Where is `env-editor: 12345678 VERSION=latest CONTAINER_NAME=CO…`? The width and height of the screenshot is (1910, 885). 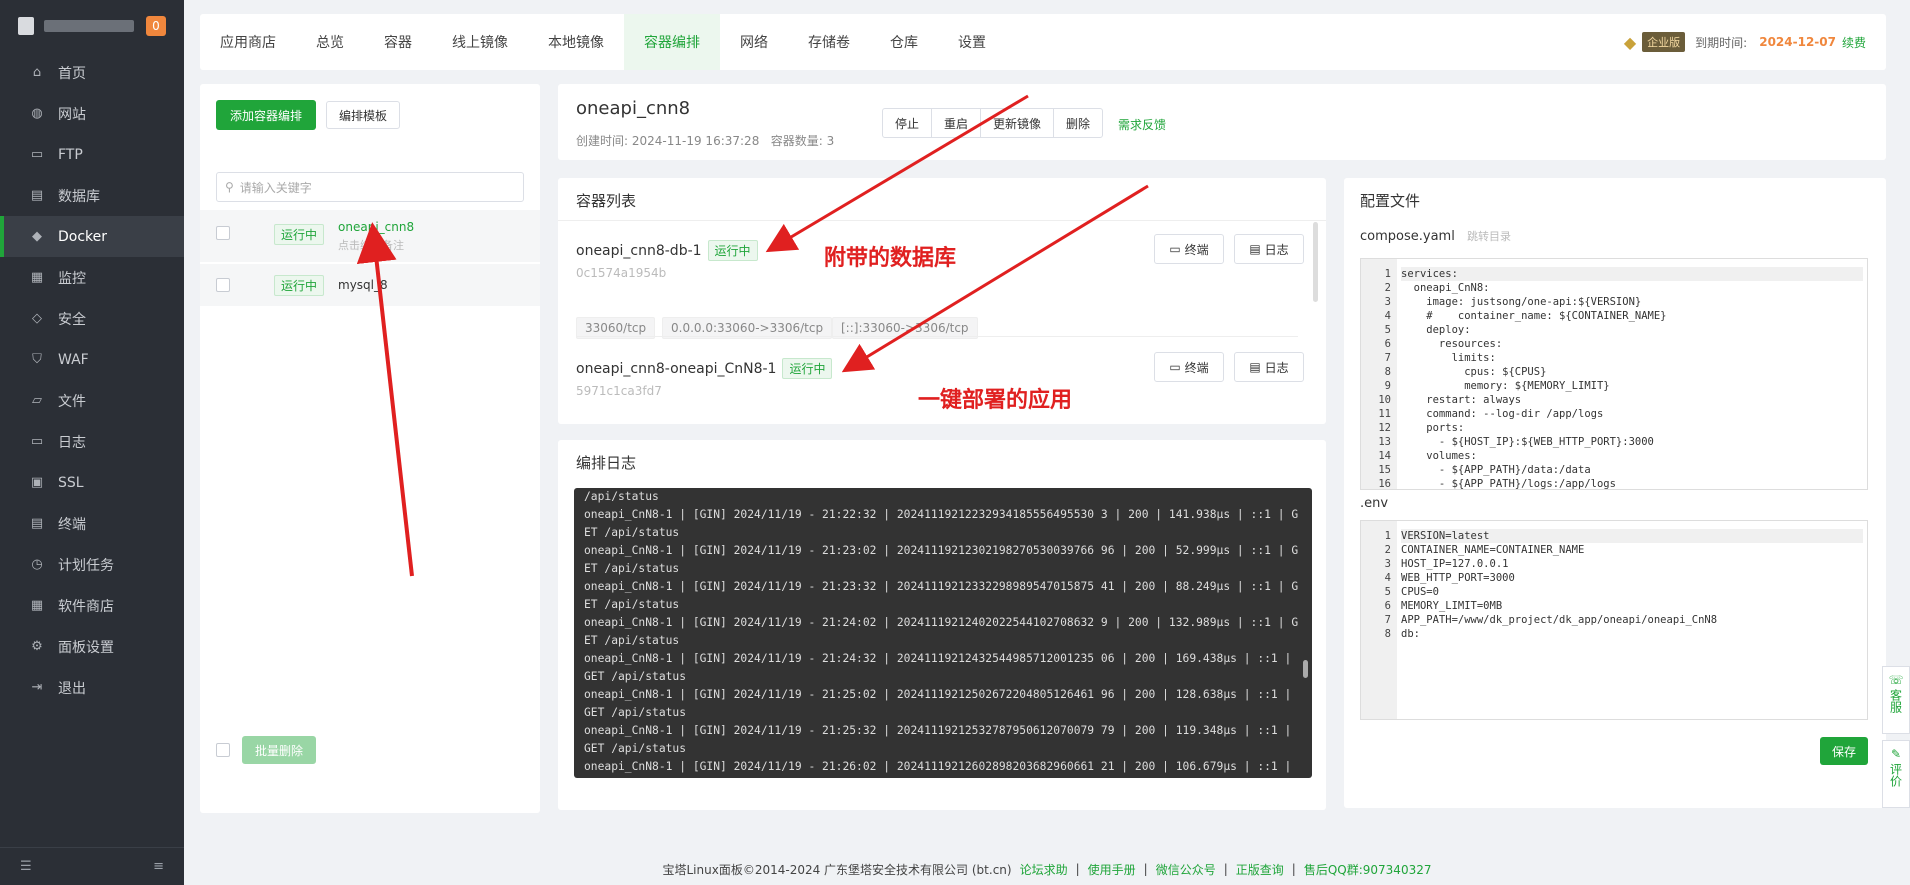 env-editor: 12345678 VERSION=latest CONTAINER_NAME=CO… is located at coordinates (1614, 620).